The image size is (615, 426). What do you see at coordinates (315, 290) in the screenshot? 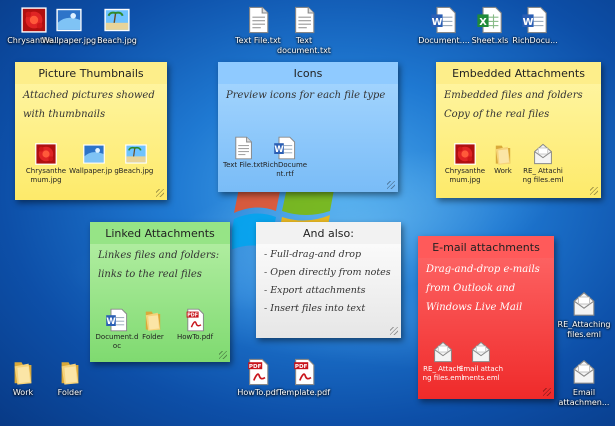
I see `note-line: - Export attachments` at bounding box center [315, 290].